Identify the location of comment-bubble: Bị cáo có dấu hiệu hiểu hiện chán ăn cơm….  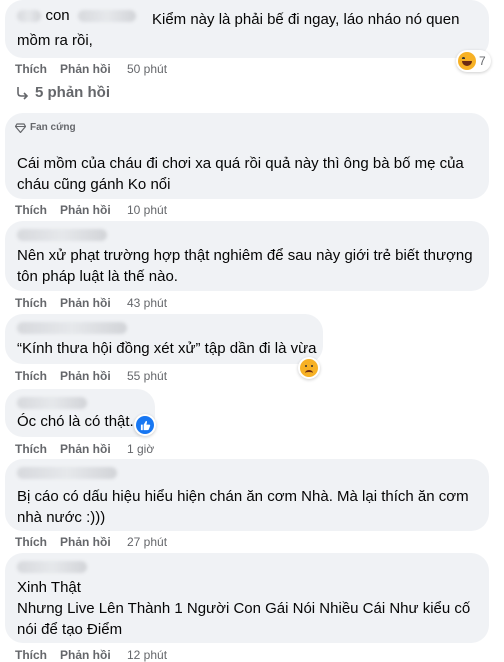
(247, 495).